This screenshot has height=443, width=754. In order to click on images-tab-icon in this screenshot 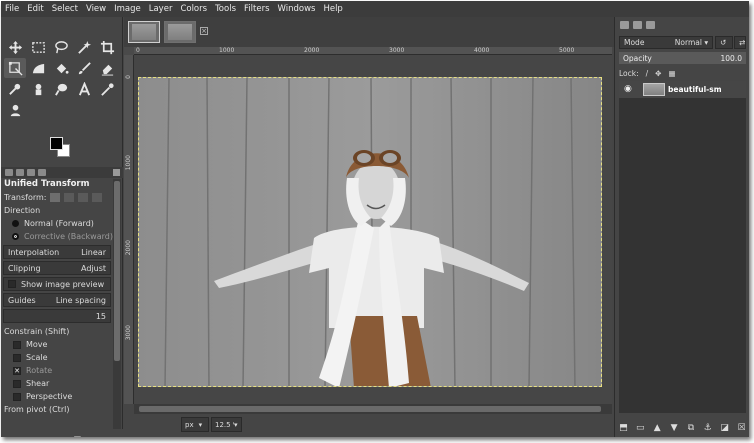, I will do `click(42, 172)`.